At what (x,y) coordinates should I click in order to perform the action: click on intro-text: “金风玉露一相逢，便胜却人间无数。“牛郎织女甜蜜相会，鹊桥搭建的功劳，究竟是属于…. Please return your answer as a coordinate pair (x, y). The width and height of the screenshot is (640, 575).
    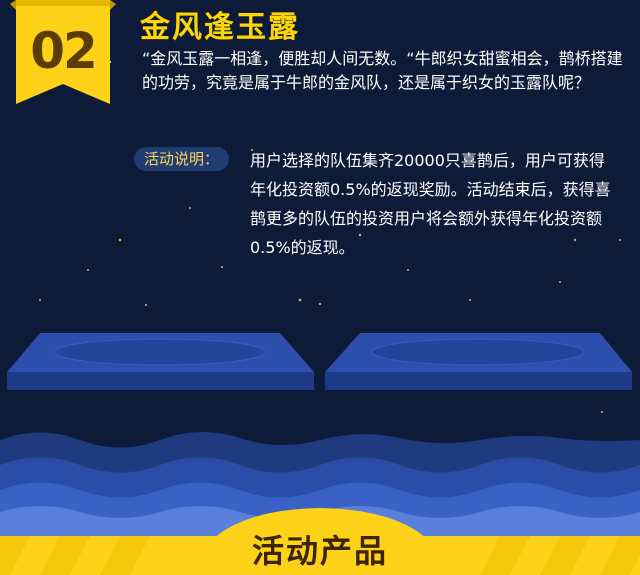
    Looking at the image, I should click on (382, 70).